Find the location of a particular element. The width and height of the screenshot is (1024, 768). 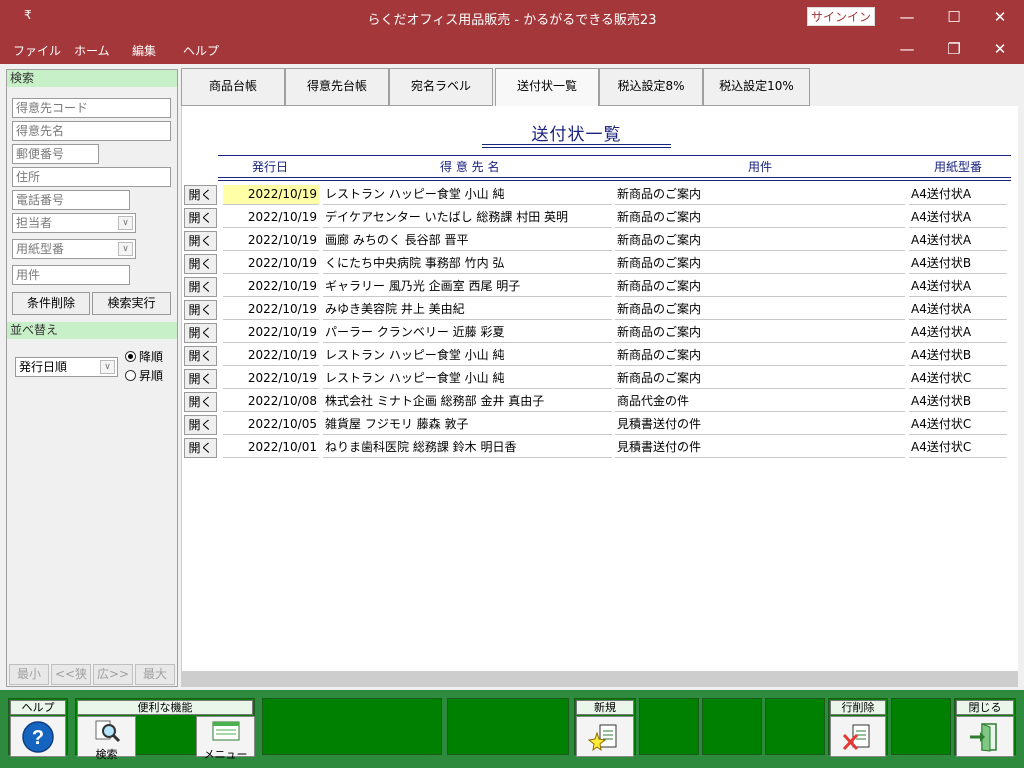

zoom-max-button: 最大 is located at coordinates (155, 674).